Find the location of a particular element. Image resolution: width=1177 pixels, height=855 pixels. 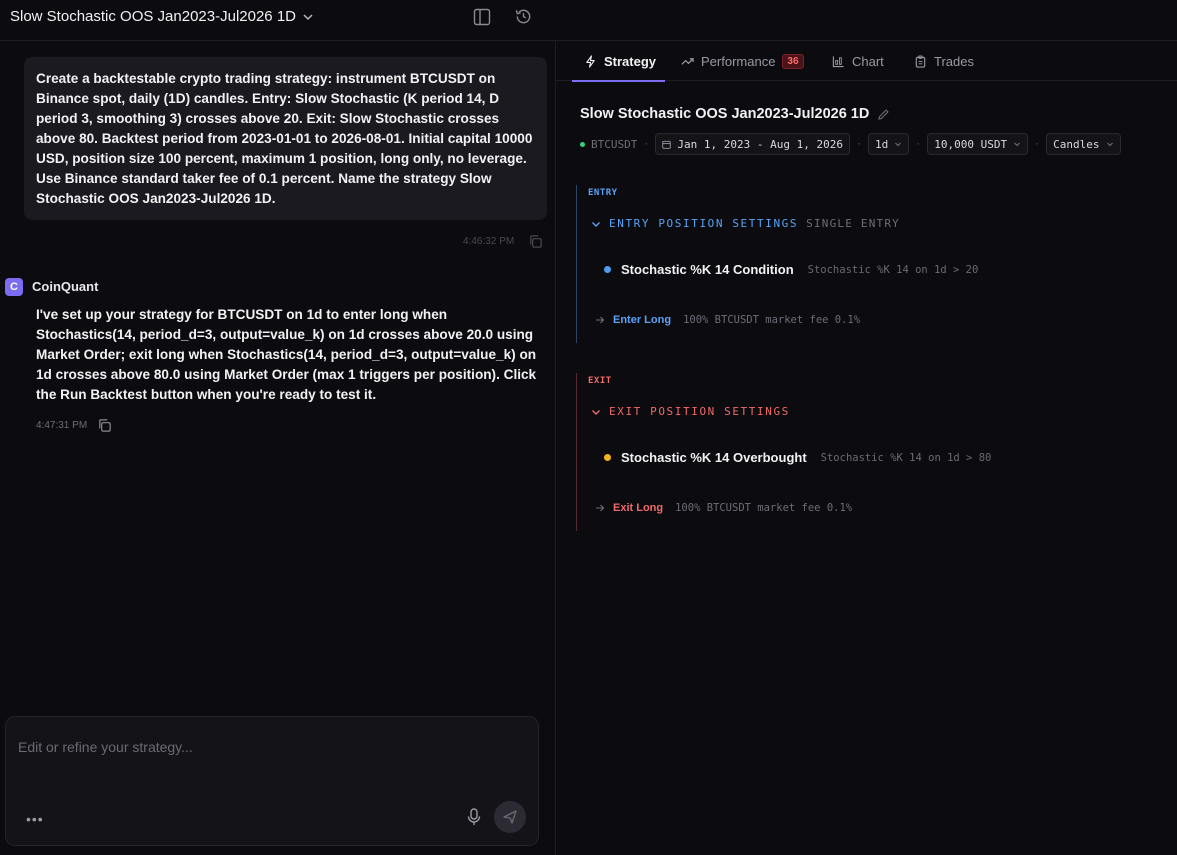

chart-type-select: Candles is located at coordinates (1083, 144).